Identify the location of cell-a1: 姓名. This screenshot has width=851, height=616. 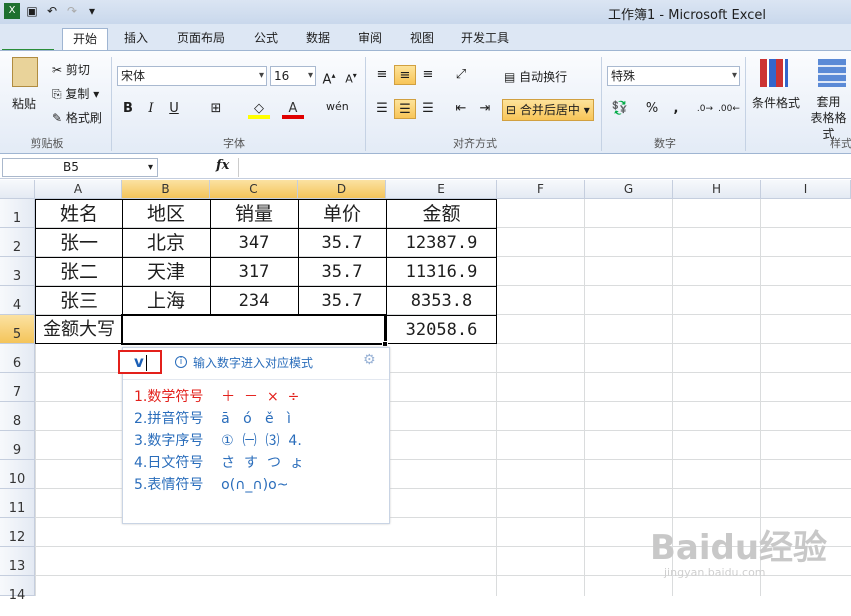
(79, 214).